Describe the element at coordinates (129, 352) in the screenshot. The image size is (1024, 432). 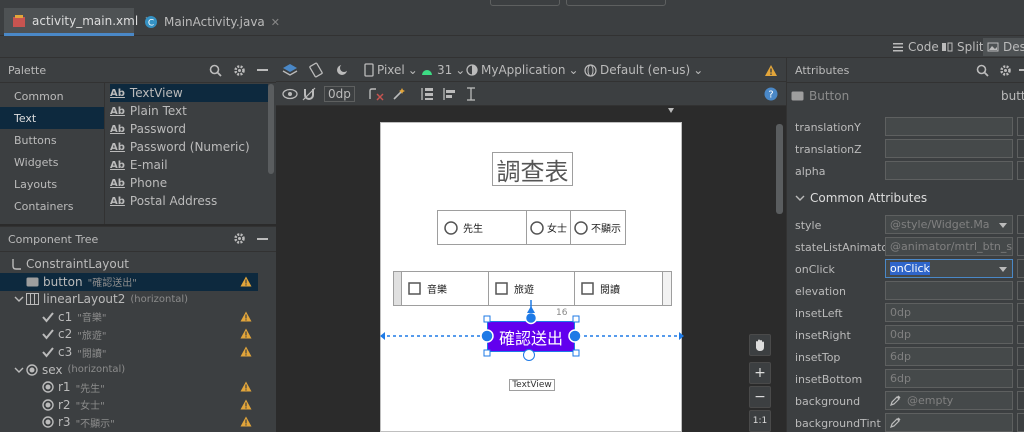
I see `tree-row-c3: c3 "閱讀"` at that location.